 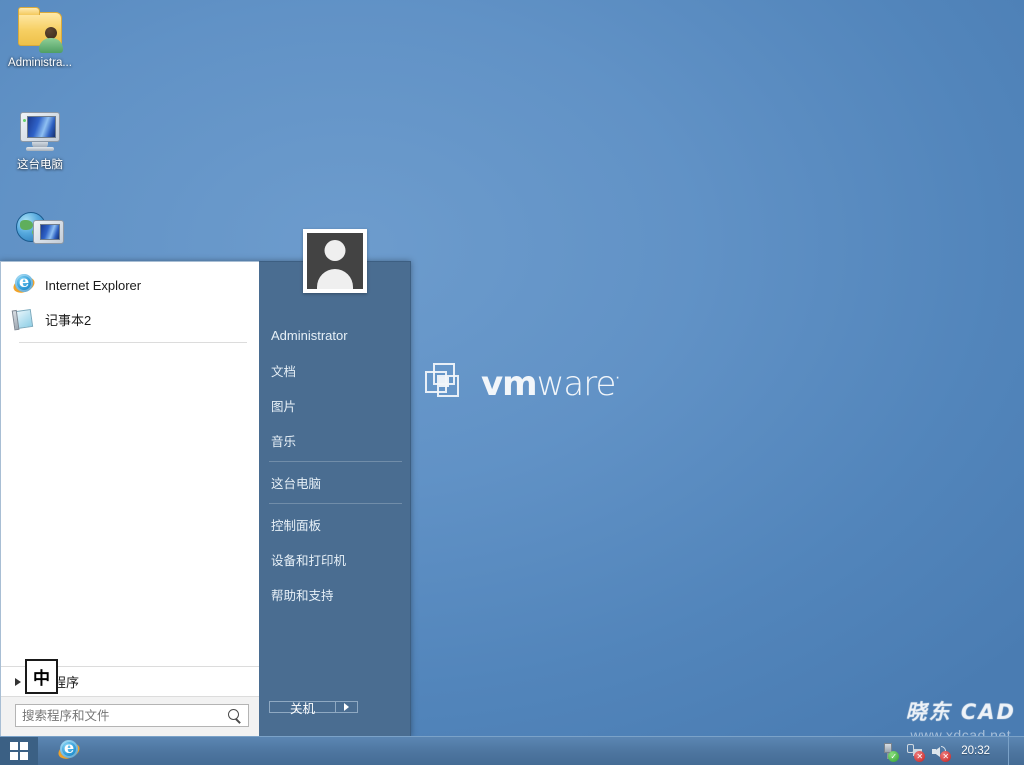 What do you see at coordinates (309, 335) in the screenshot?
I see `username-label: Administrator` at bounding box center [309, 335].